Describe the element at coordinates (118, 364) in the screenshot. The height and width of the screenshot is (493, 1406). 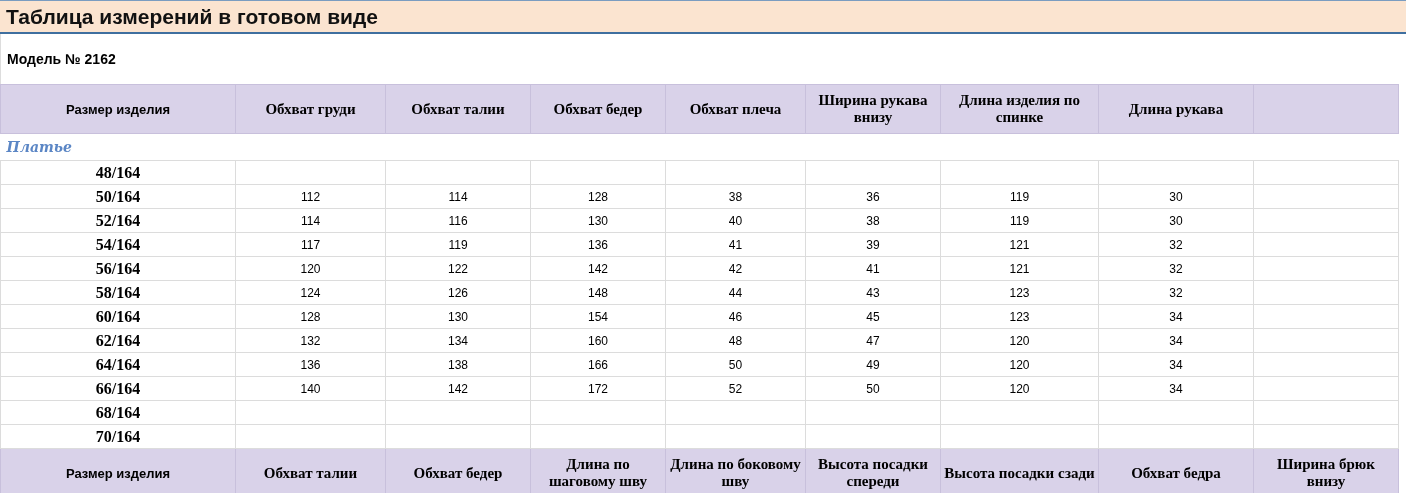
I see `size-cell: 64/164` at that location.